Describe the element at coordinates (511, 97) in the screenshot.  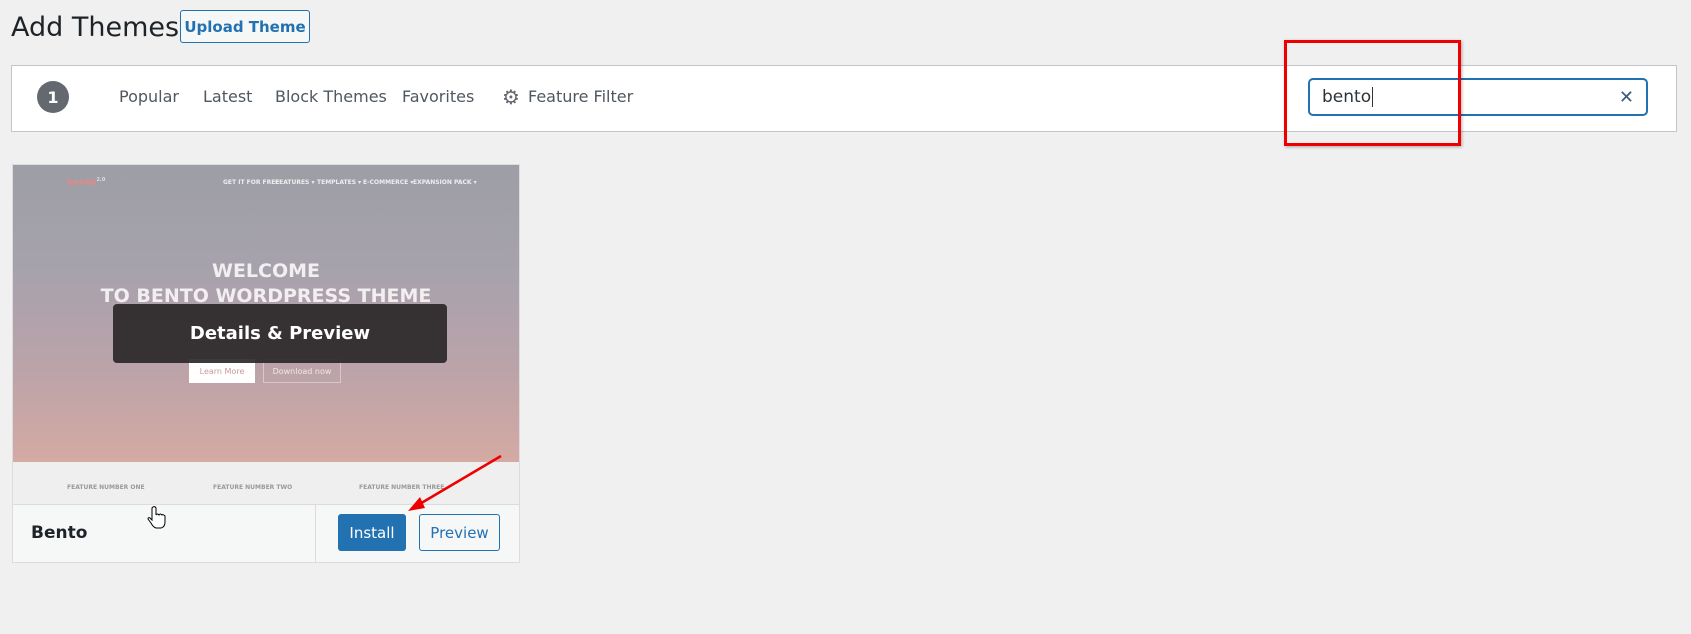
I see `gear-icon: ⚙` at that location.